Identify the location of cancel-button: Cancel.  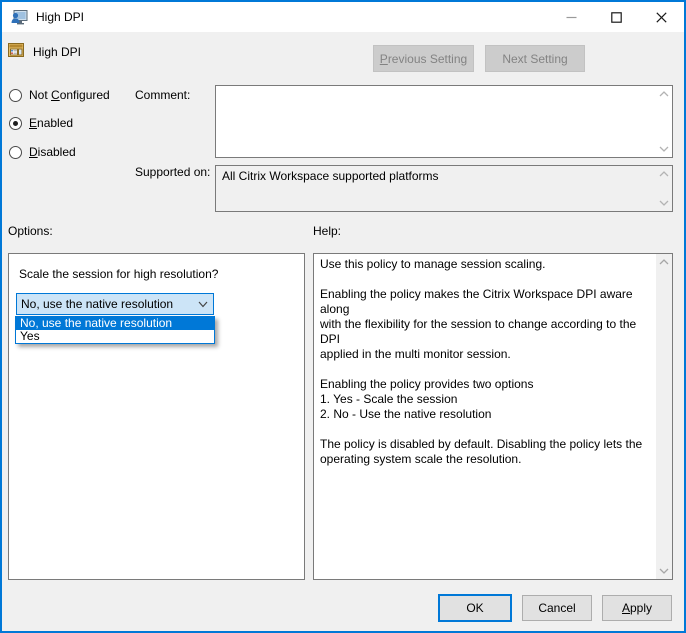
(557, 608).